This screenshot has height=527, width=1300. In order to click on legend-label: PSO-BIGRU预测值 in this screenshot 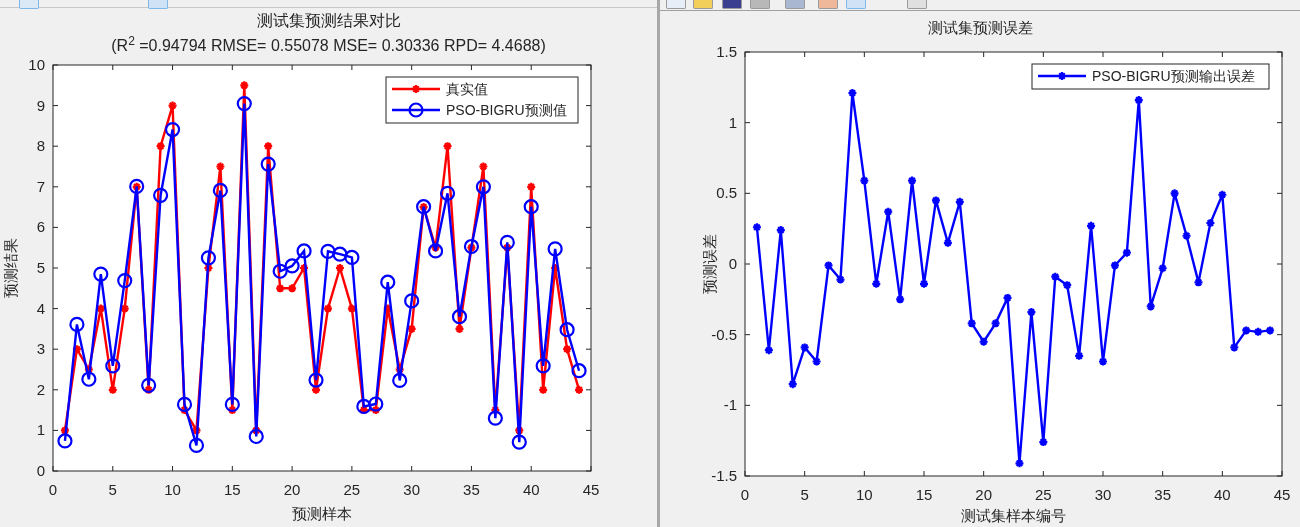, I will do `click(506, 110)`.